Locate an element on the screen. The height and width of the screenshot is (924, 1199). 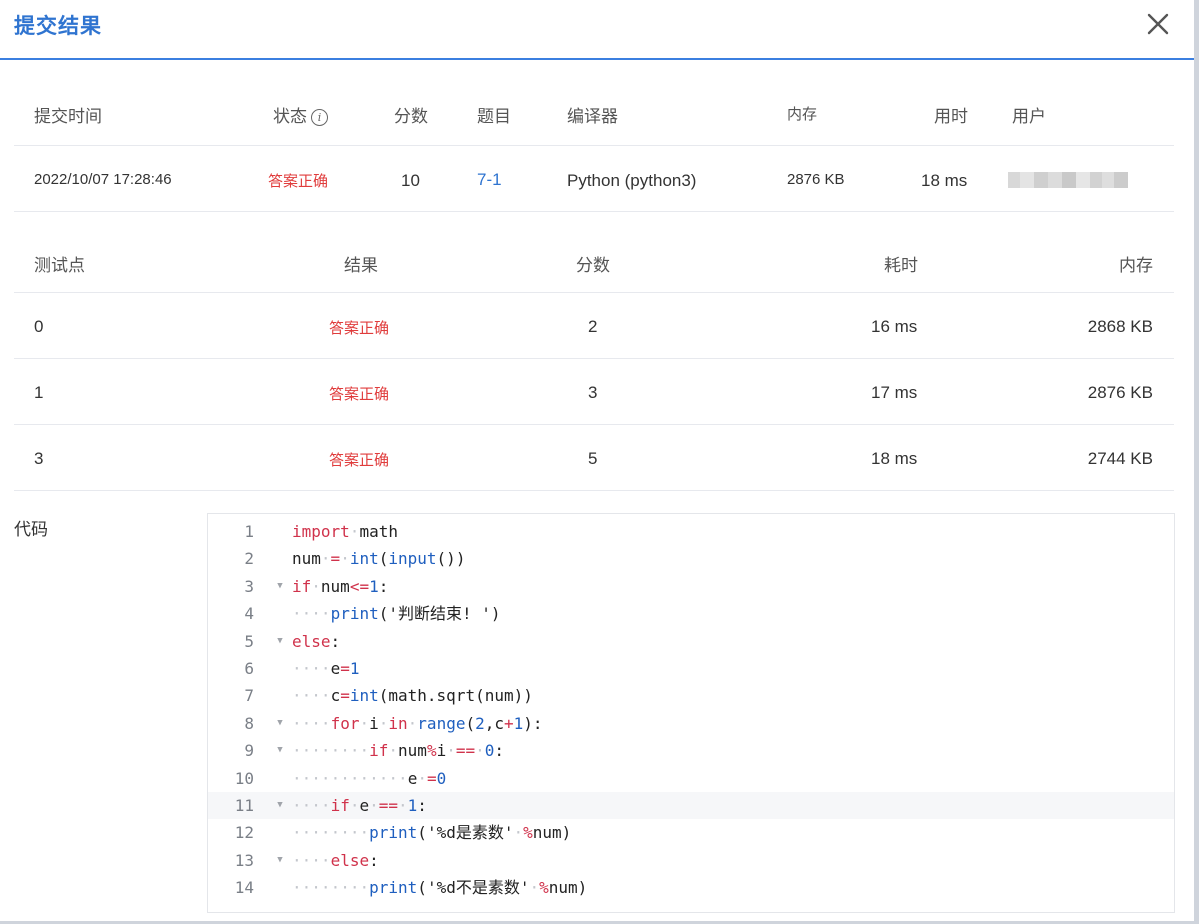
line-number: 1 is located at coordinates (249, 531).